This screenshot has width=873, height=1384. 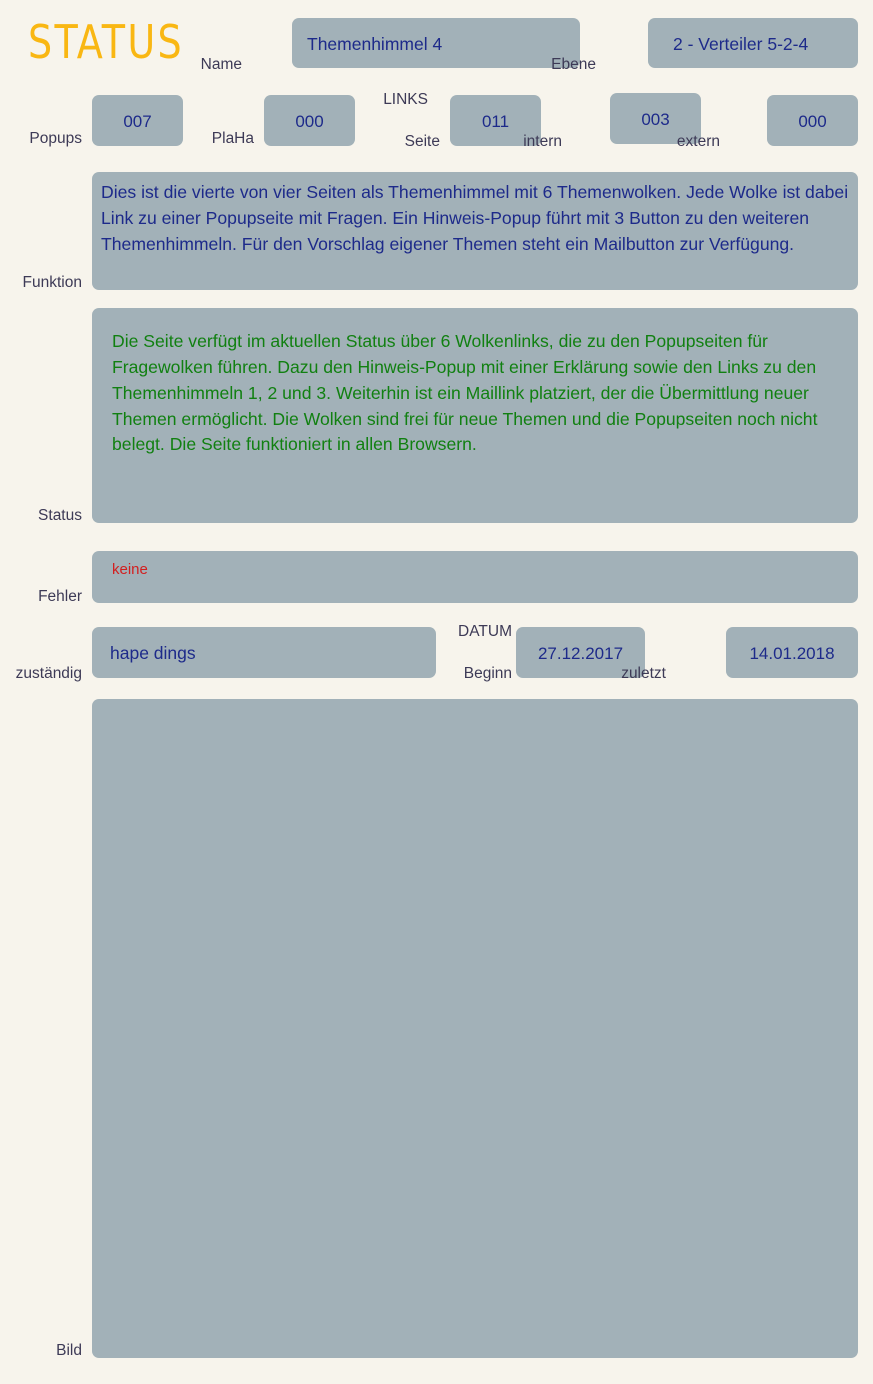 What do you see at coordinates (655, 119) in the screenshot?
I see `intern-value: 003` at bounding box center [655, 119].